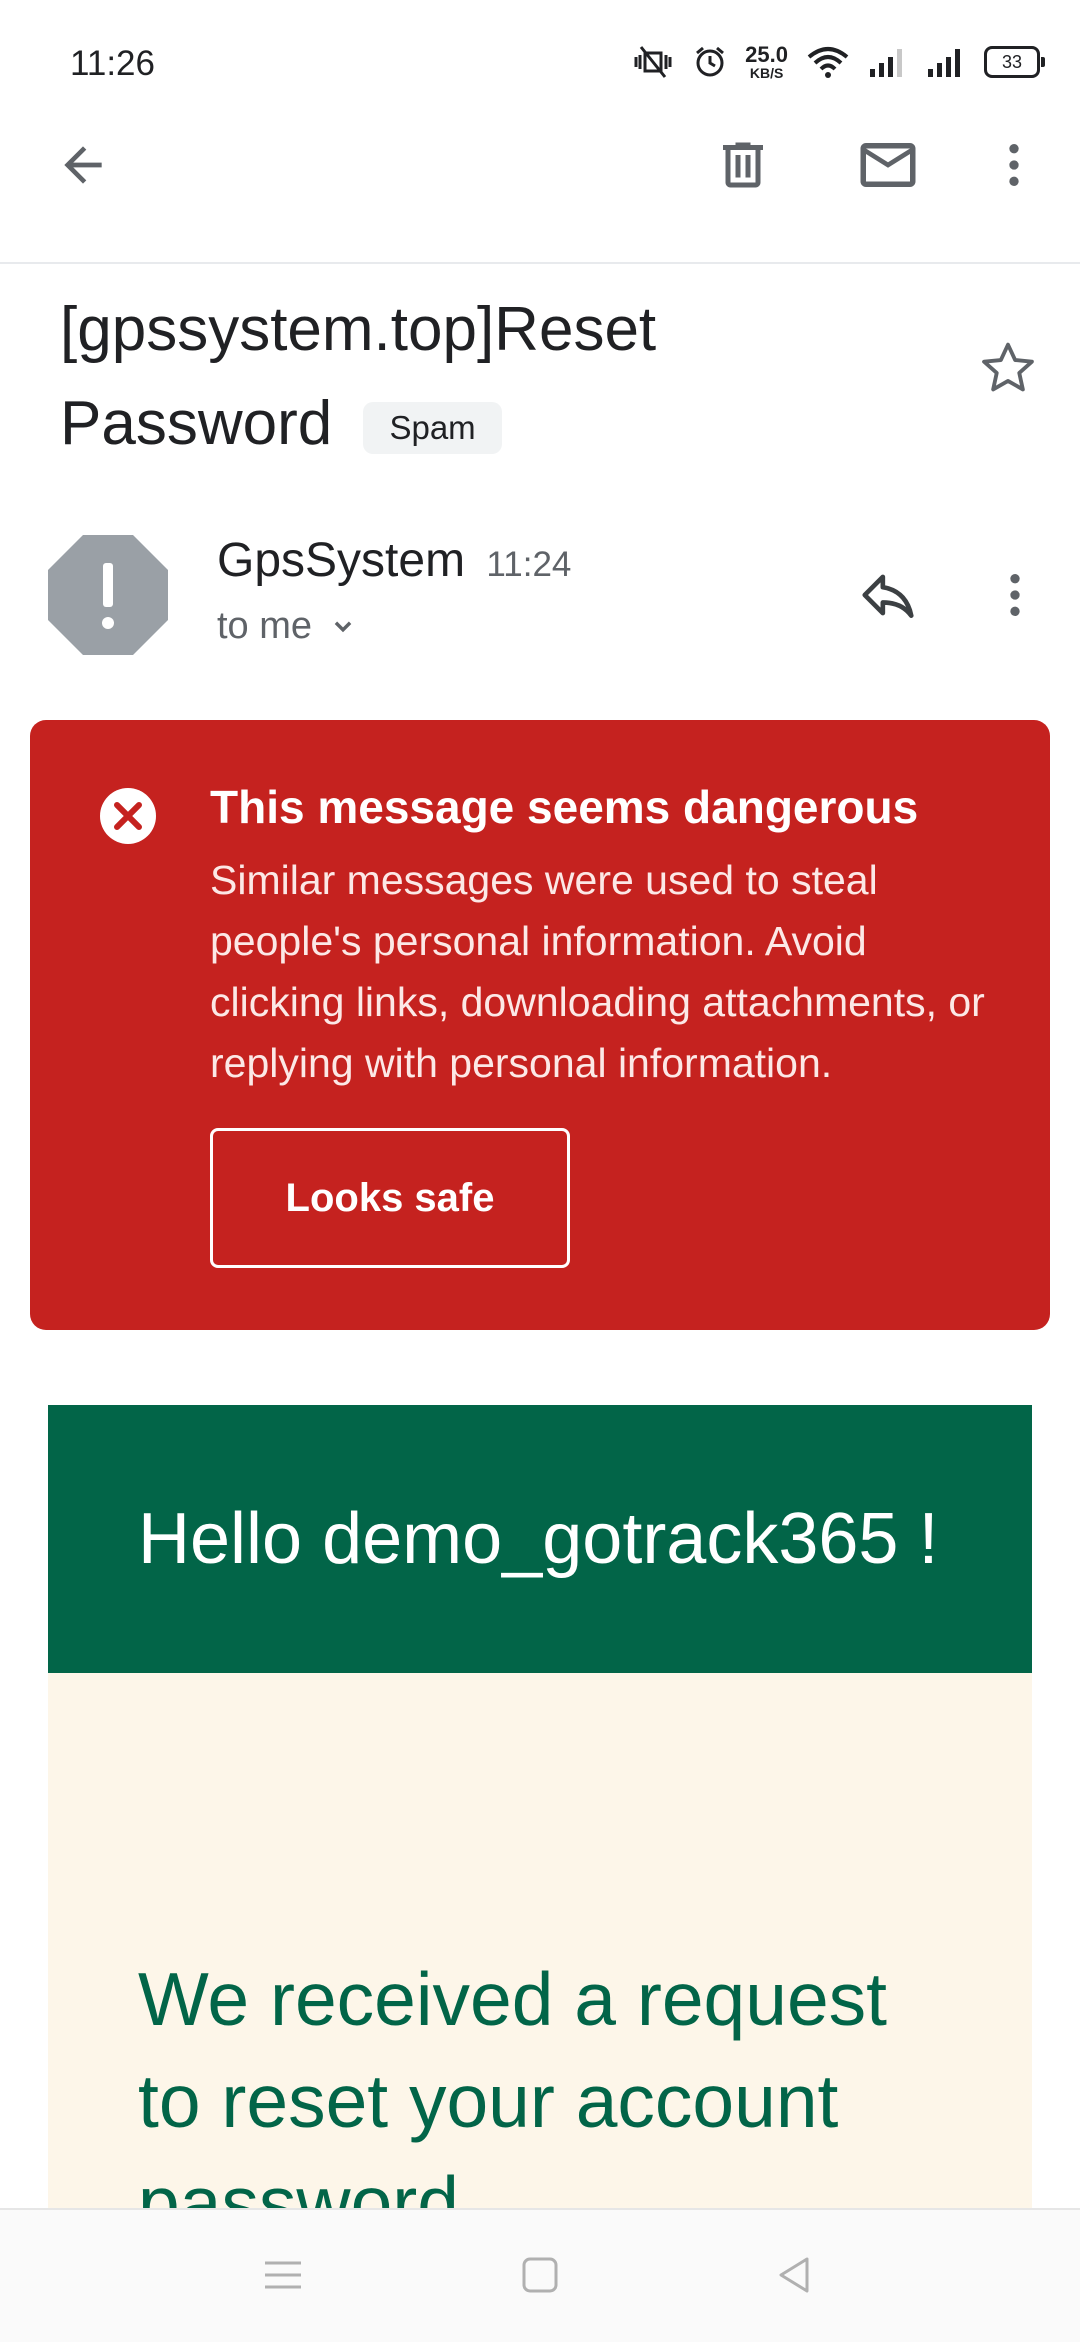 This screenshot has height=2342, width=1080. I want to click on message-more-button, so click(1015, 595).